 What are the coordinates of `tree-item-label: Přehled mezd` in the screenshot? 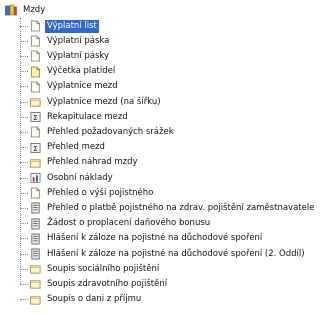 It's located at (76, 147).